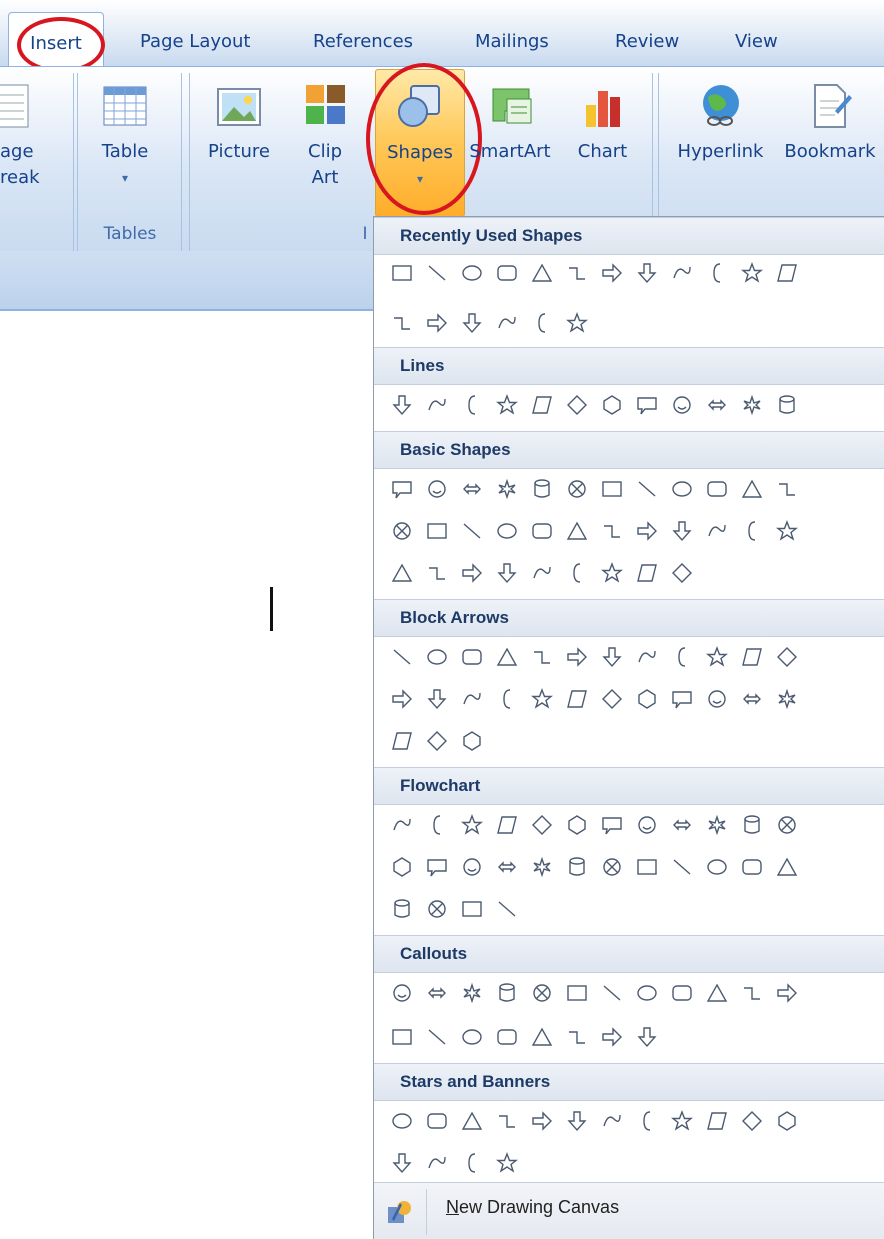  I want to click on page-break-button: age reak, so click(26, 134).